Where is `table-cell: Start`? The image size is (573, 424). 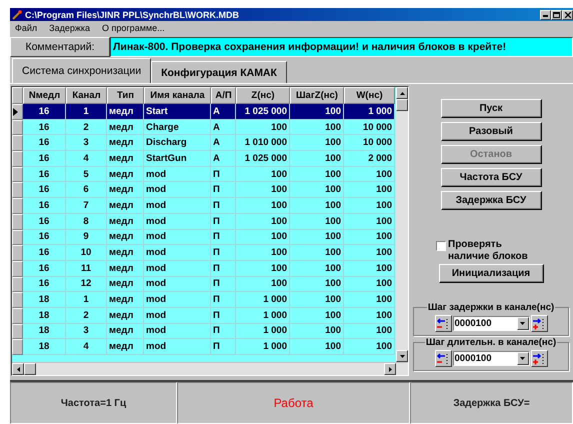
table-cell: Start is located at coordinates (177, 112).